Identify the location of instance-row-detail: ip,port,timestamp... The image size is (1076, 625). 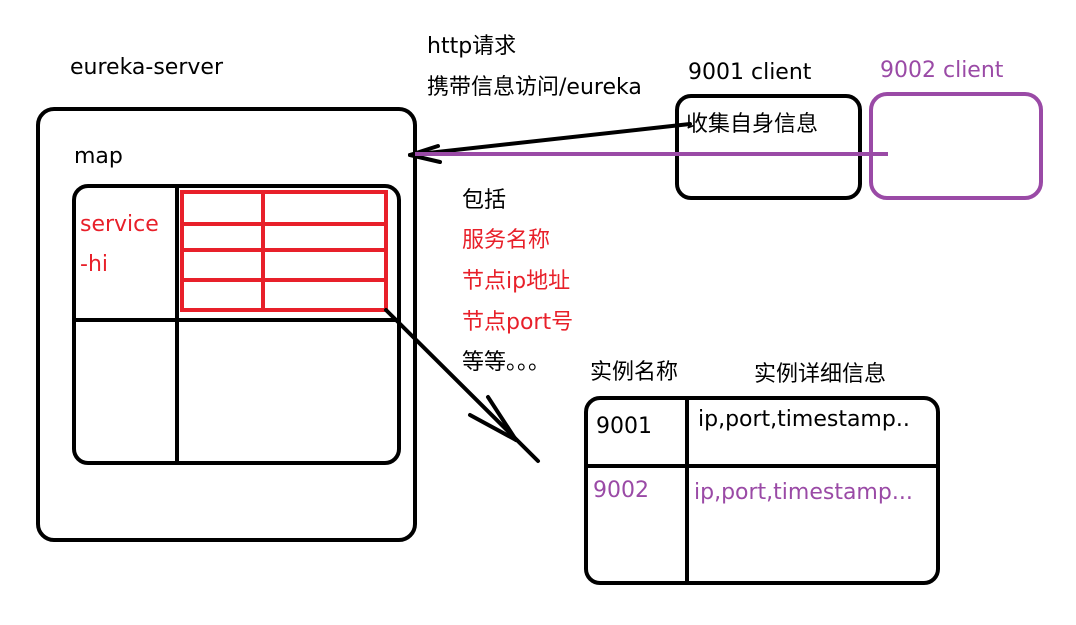
(804, 419).